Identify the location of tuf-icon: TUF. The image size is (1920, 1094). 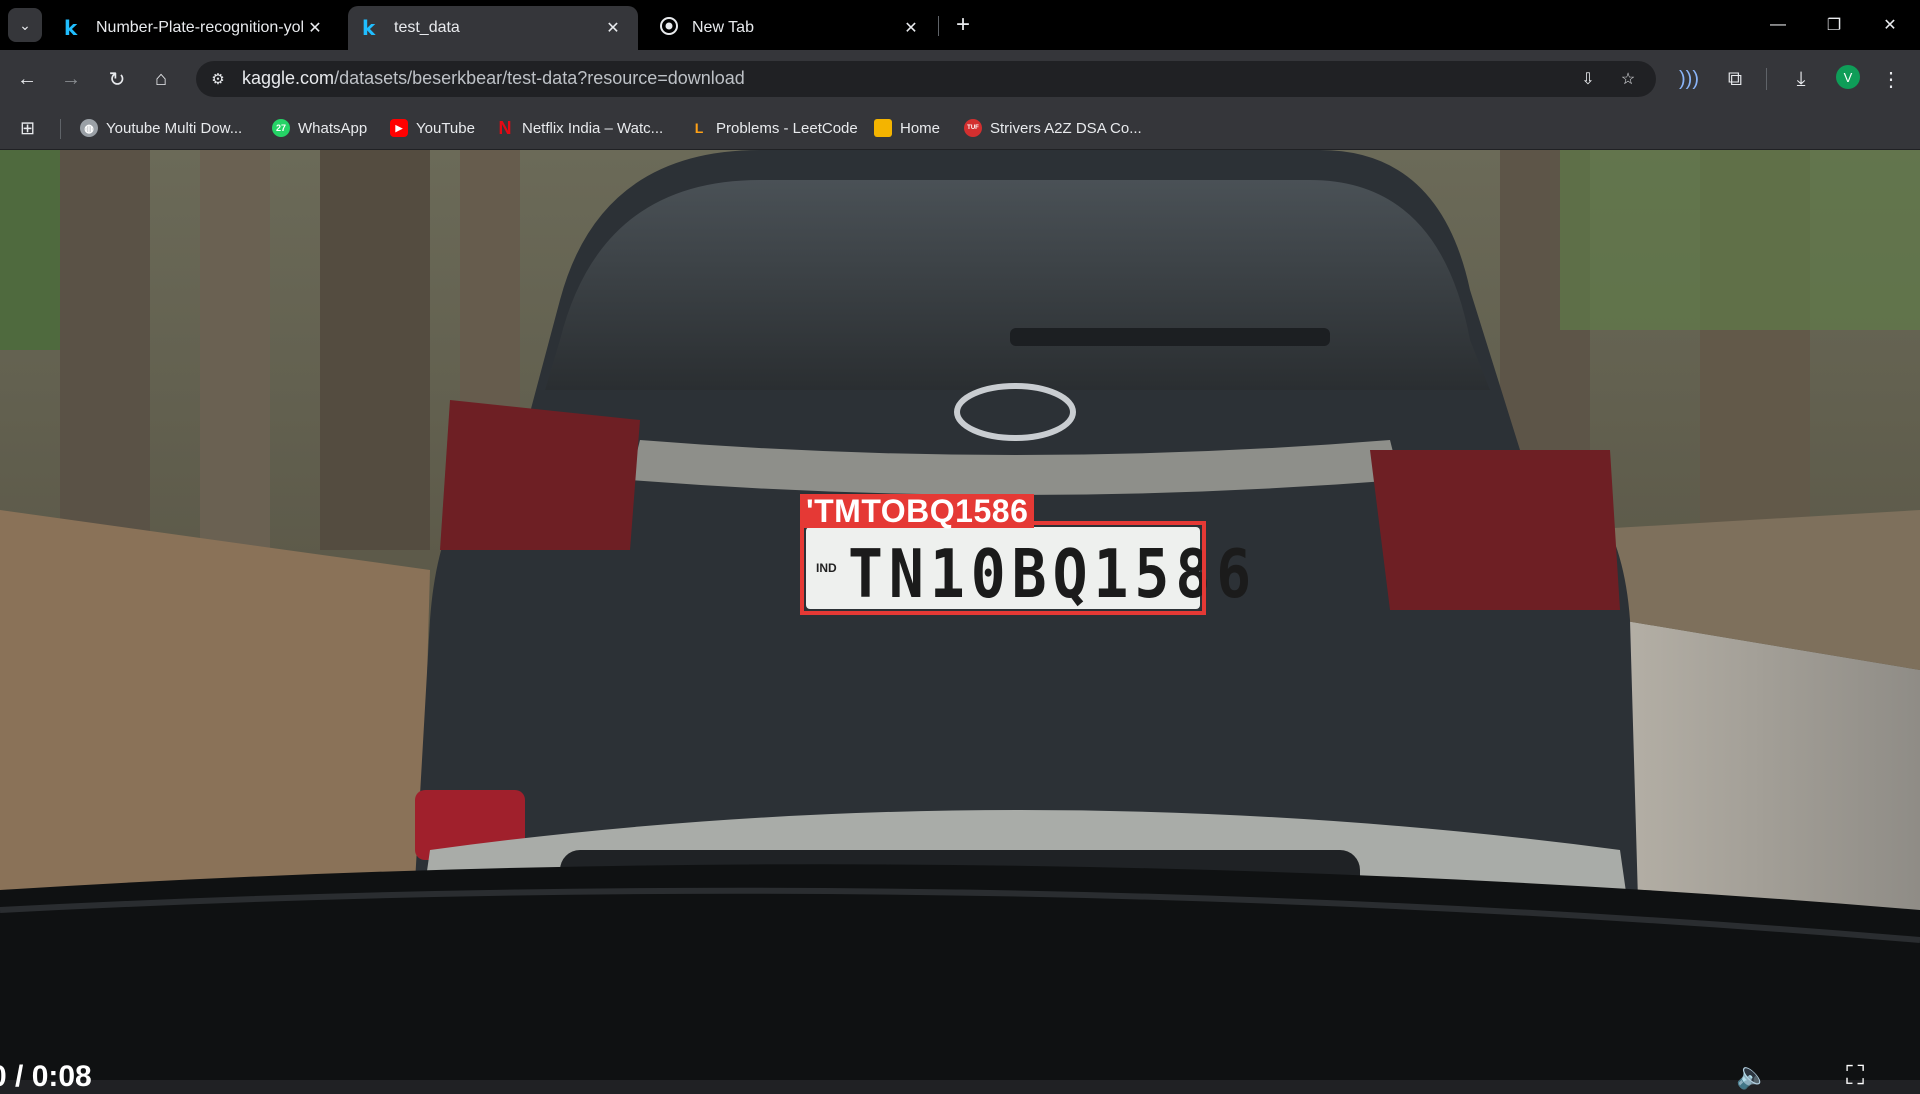
(973, 128).